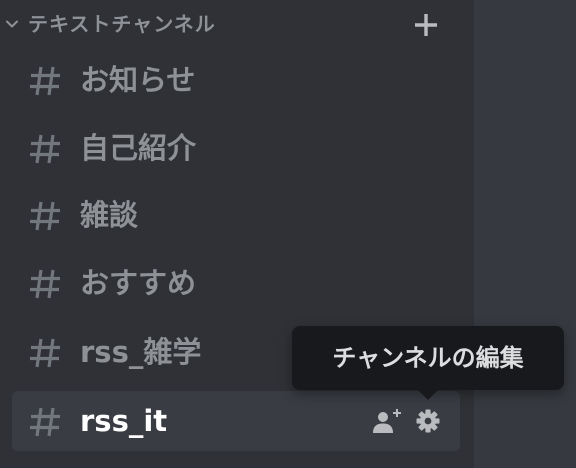 Image resolution: width=576 pixels, height=468 pixels. Describe the element at coordinates (426, 25) in the screenshot. I see `plus-icon` at that location.